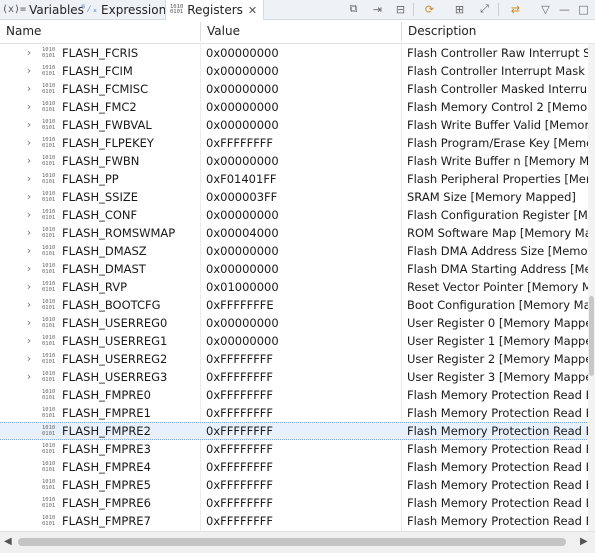  What do you see at coordinates (95, 287) in the screenshot?
I see `register-name: FLASH_RVP` at bounding box center [95, 287].